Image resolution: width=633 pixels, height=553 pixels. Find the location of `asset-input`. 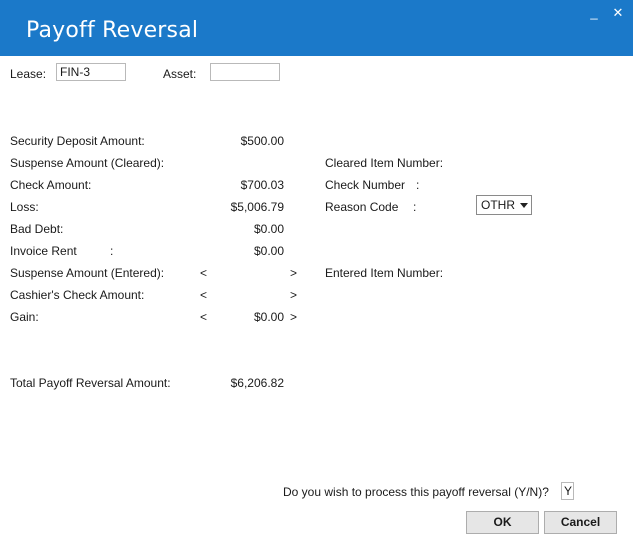

asset-input is located at coordinates (245, 72).